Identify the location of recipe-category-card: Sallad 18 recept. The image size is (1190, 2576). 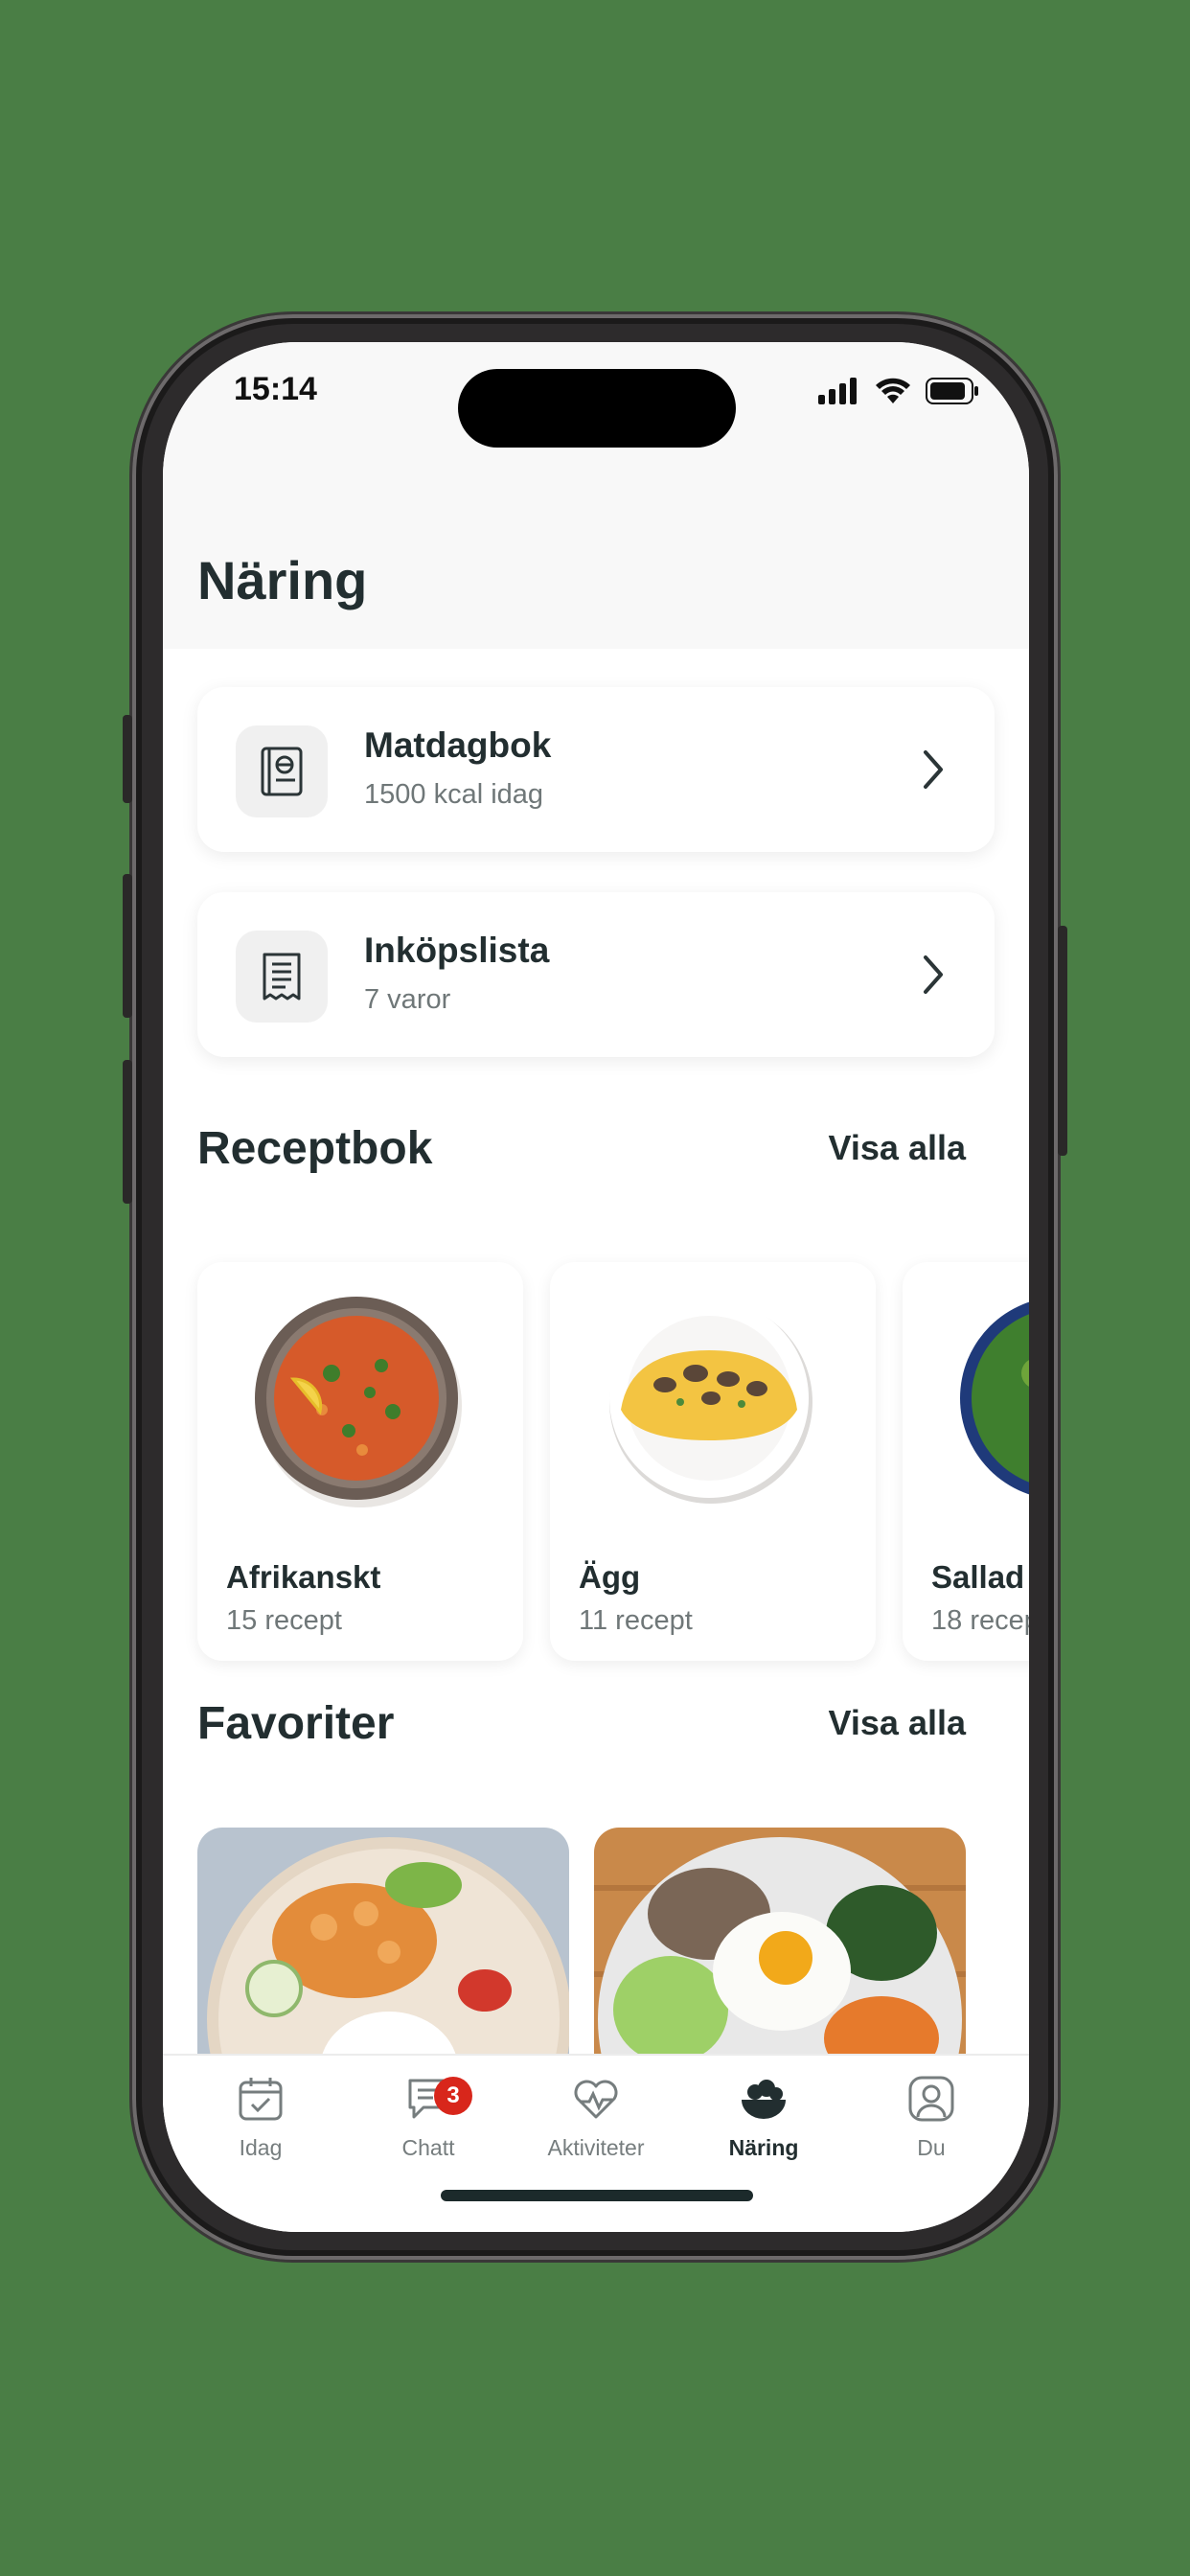
(966, 1461).